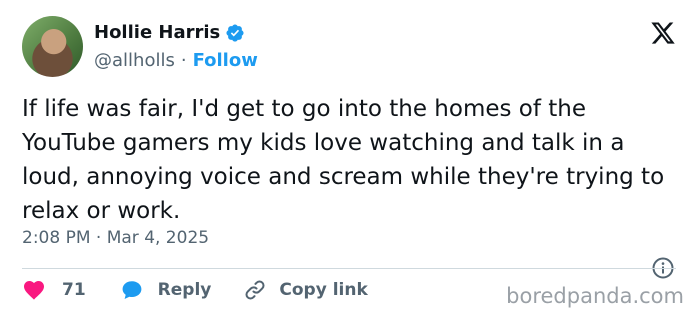  I want to click on tweet-timestamp: 2:08 PM · Mar 4, 2025, so click(115, 238).